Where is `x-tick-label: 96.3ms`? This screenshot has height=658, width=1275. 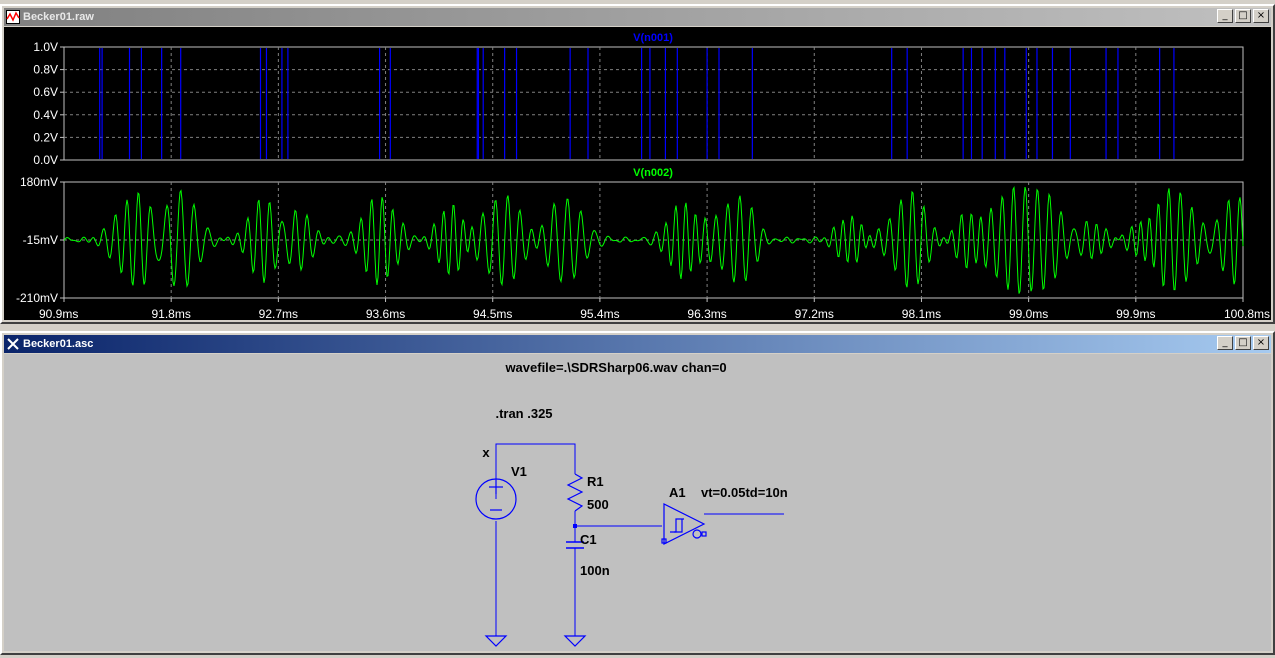 x-tick-label: 96.3ms is located at coordinates (706, 314).